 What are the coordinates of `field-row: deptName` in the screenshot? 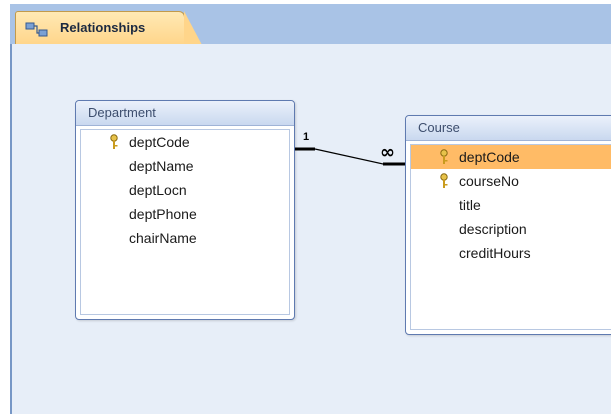 It's located at (185, 166).